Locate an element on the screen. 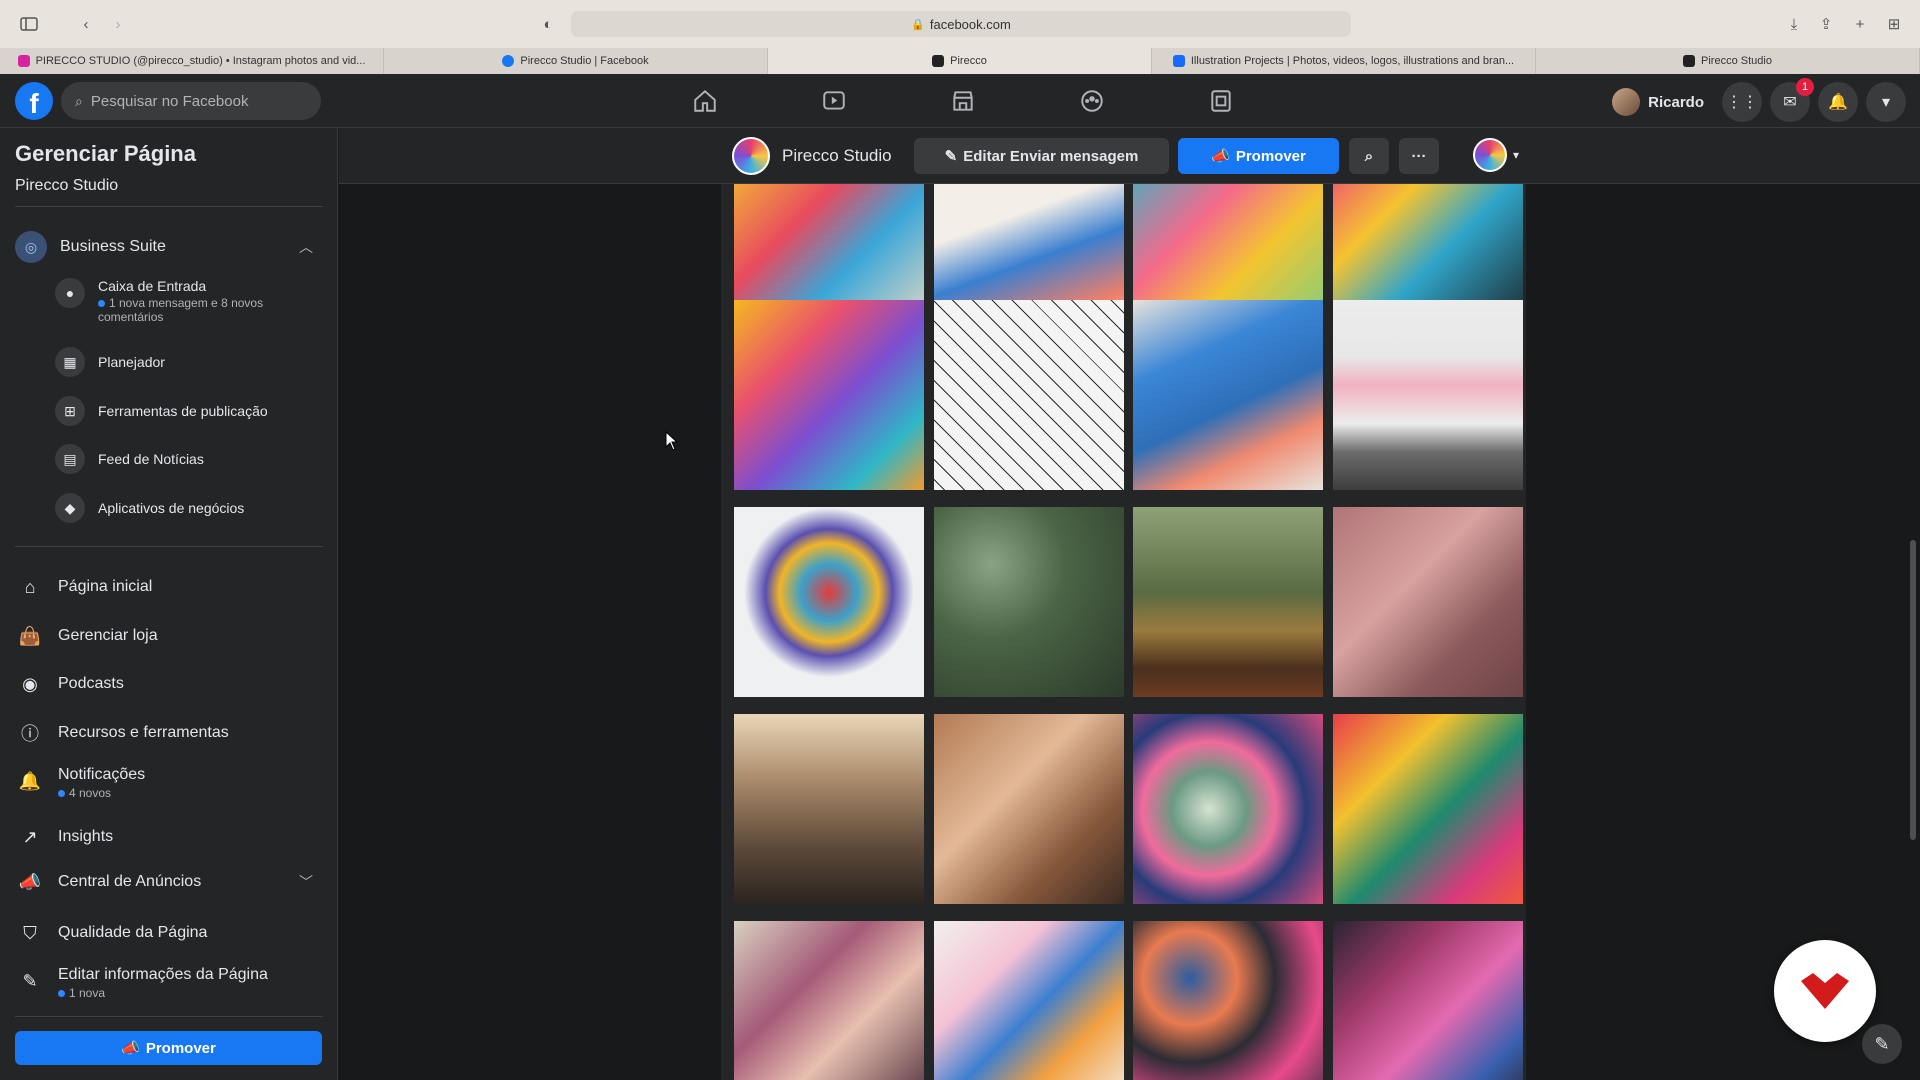 Image resolution: width=1920 pixels, height=1080 pixels. browser-tab-pirecco: Pirecco is located at coordinates (960, 61).